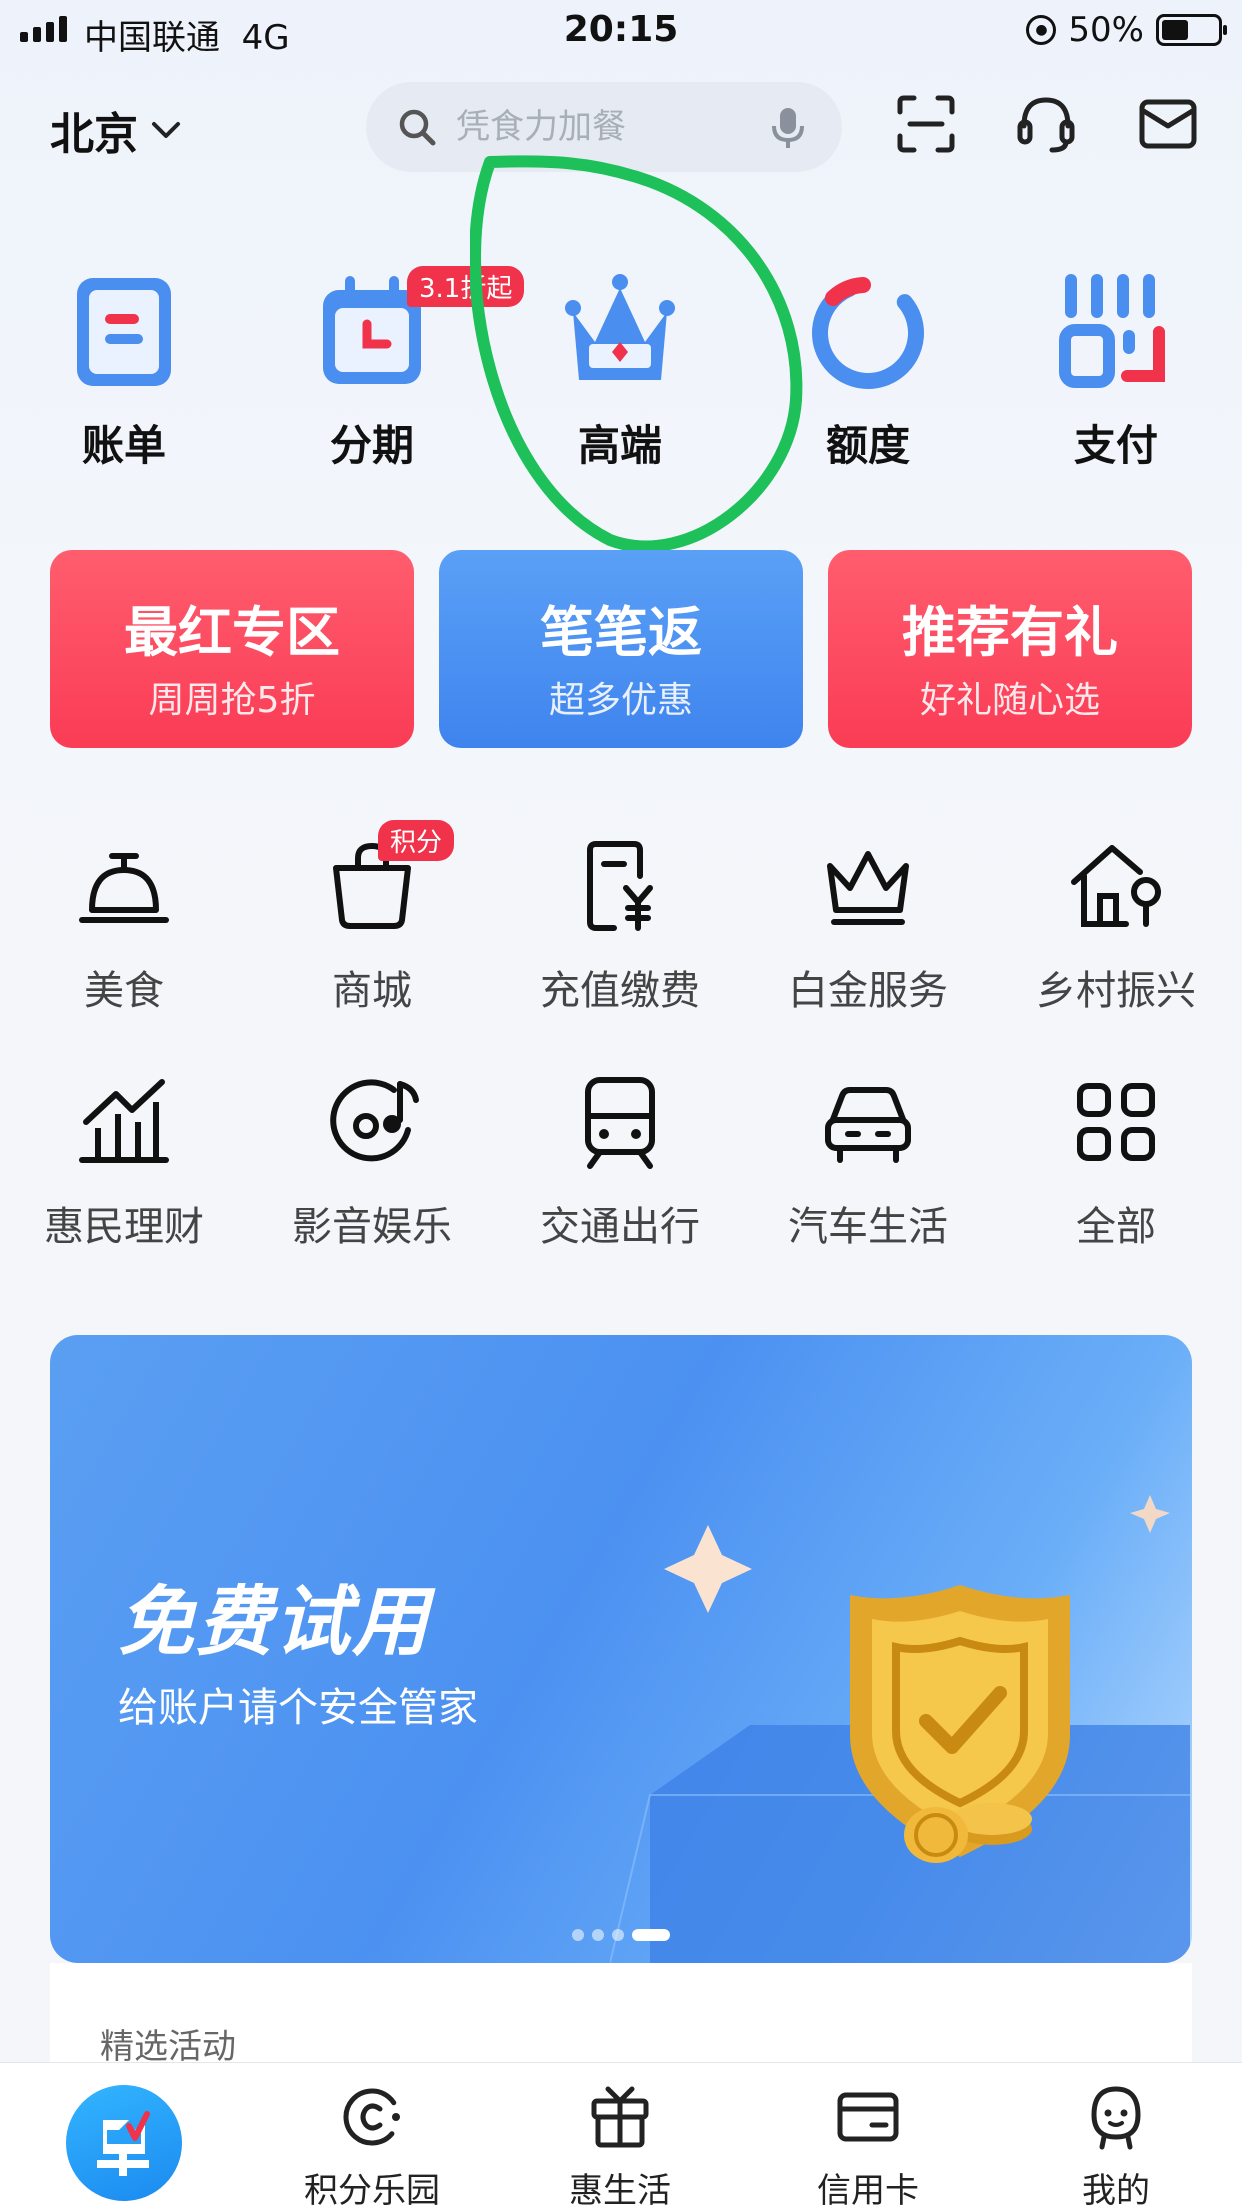 Image resolution: width=1242 pixels, height=2208 pixels. What do you see at coordinates (651, 1935) in the screenshot?
I see `pagination-dot-active` at bounding box center [651, 1935].